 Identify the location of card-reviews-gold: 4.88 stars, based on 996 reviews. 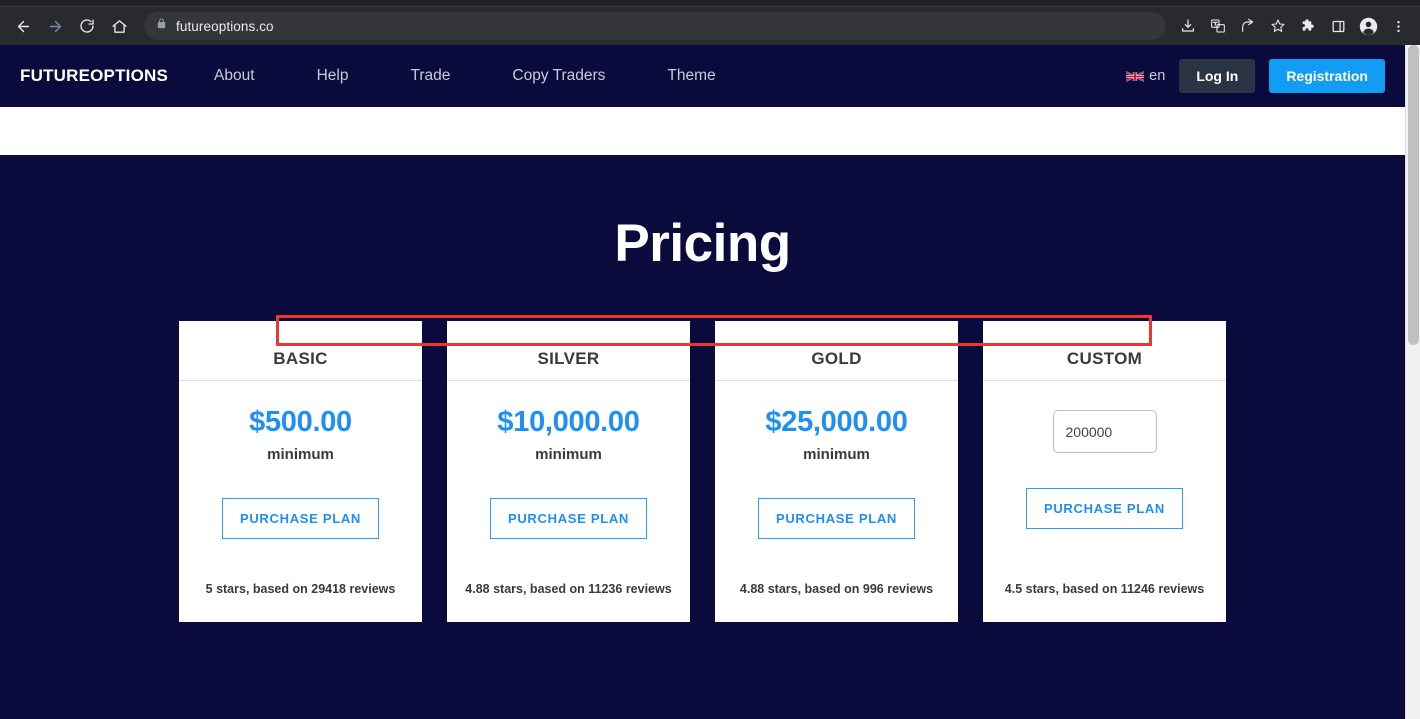
(836, 589).